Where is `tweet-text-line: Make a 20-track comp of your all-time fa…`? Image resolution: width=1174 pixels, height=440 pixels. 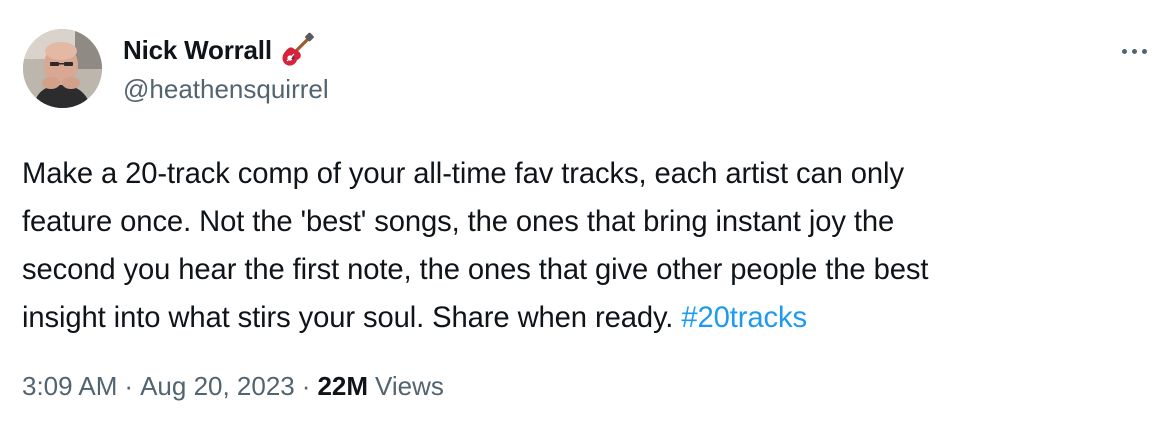
tweet-text-line: Make a 20-track comp of your all-time fa… is located at coordinates (463, 174).